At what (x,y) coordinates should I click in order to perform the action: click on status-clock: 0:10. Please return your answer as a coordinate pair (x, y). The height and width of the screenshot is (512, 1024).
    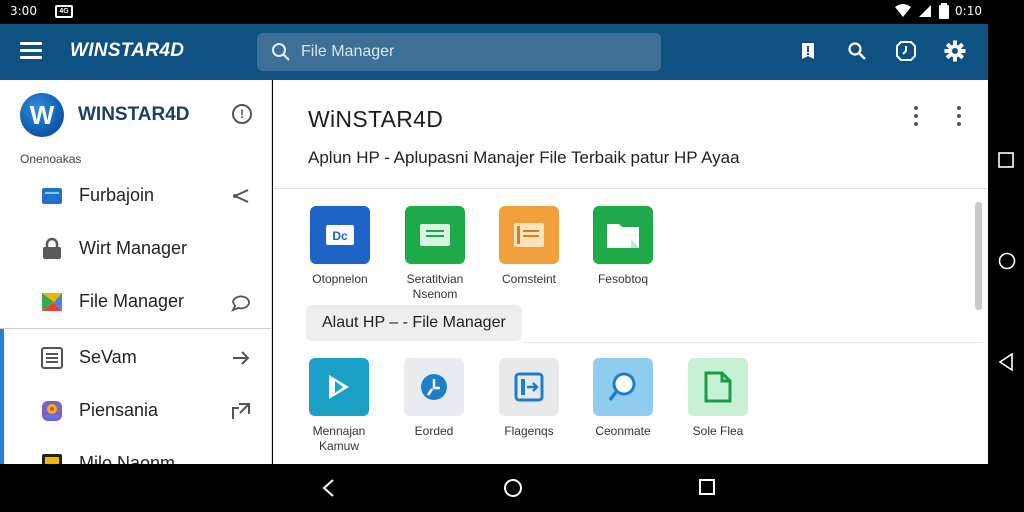
    Looking at the image, I should click on (968, 11).